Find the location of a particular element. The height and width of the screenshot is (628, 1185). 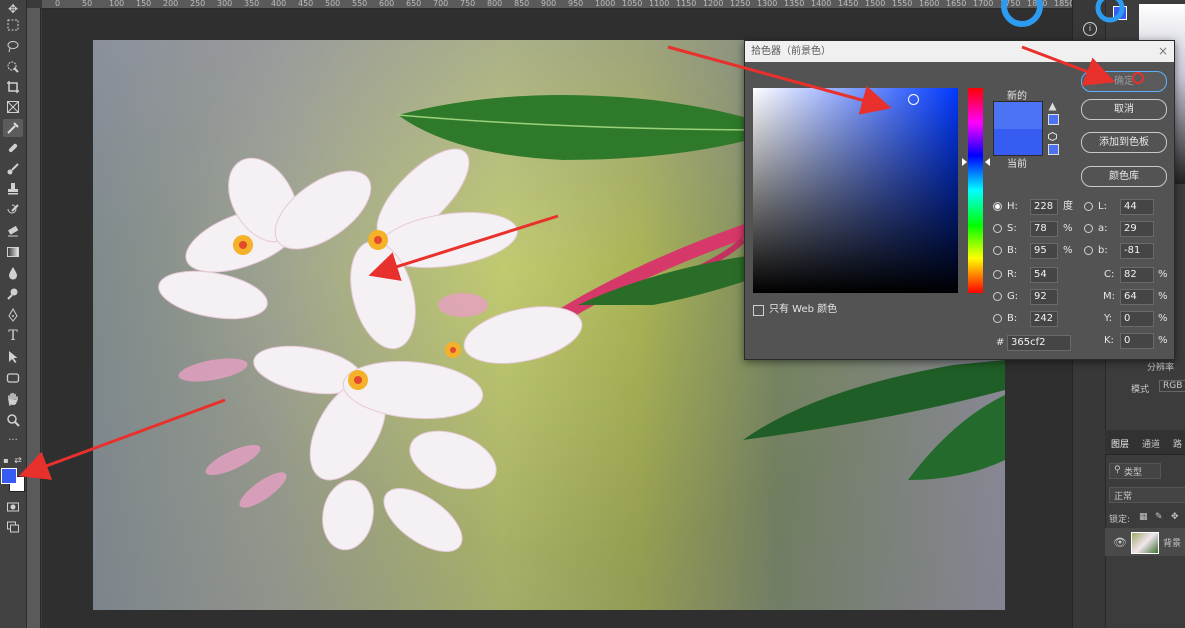

hand-tool-icon is located at coordinates (13, 399).